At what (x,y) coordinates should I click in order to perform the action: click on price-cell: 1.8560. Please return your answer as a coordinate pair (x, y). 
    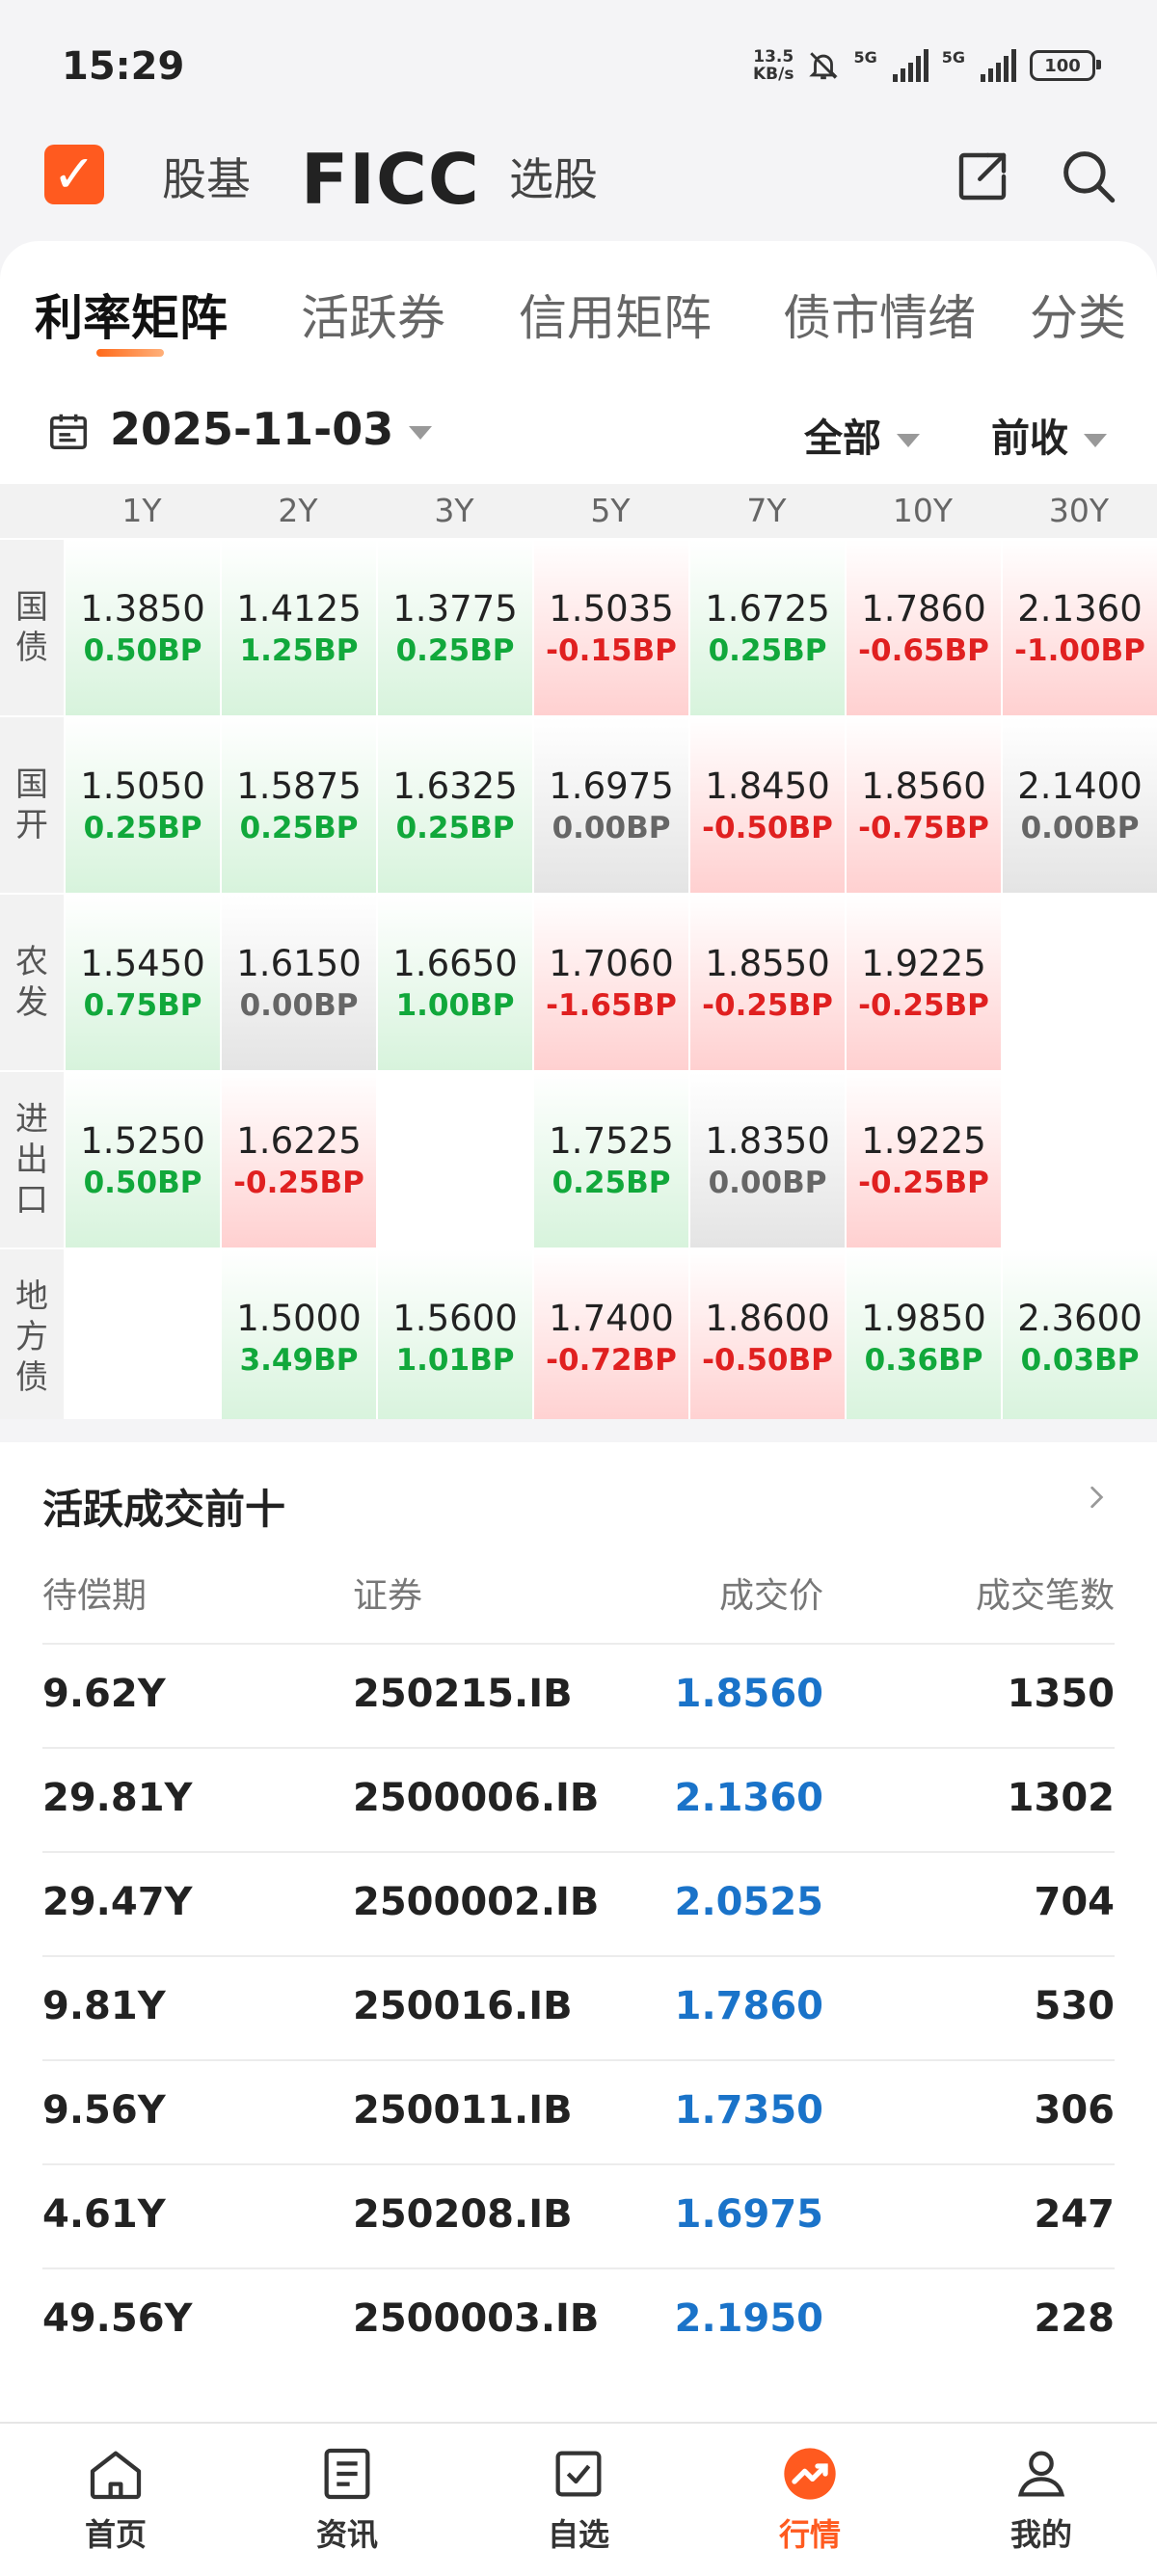
    Looking at the image, I should click on (748, 1694).